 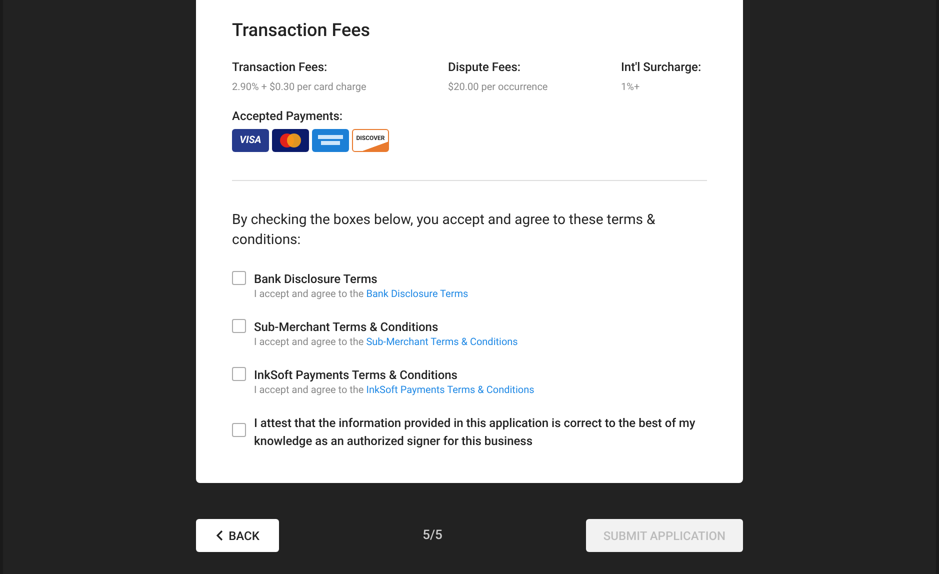 I want to click on term-description: I accept and agree to the InkSoft Payments Terms & Conditions, so click(x=394, y=391).